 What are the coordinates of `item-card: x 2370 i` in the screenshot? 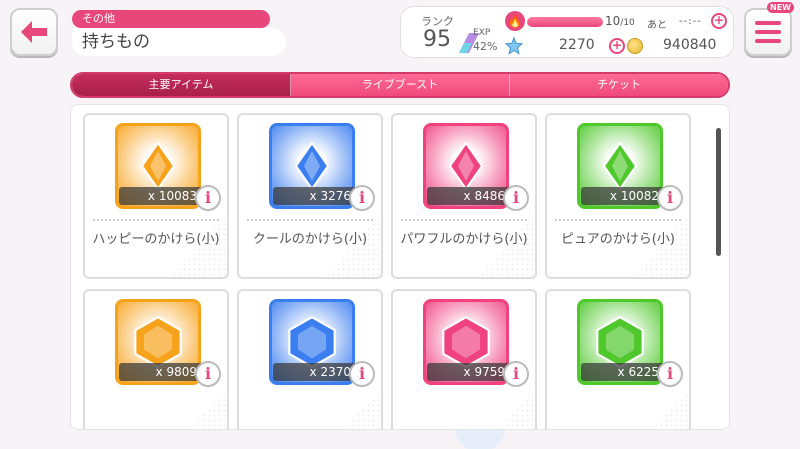 It's located at (310, 359).